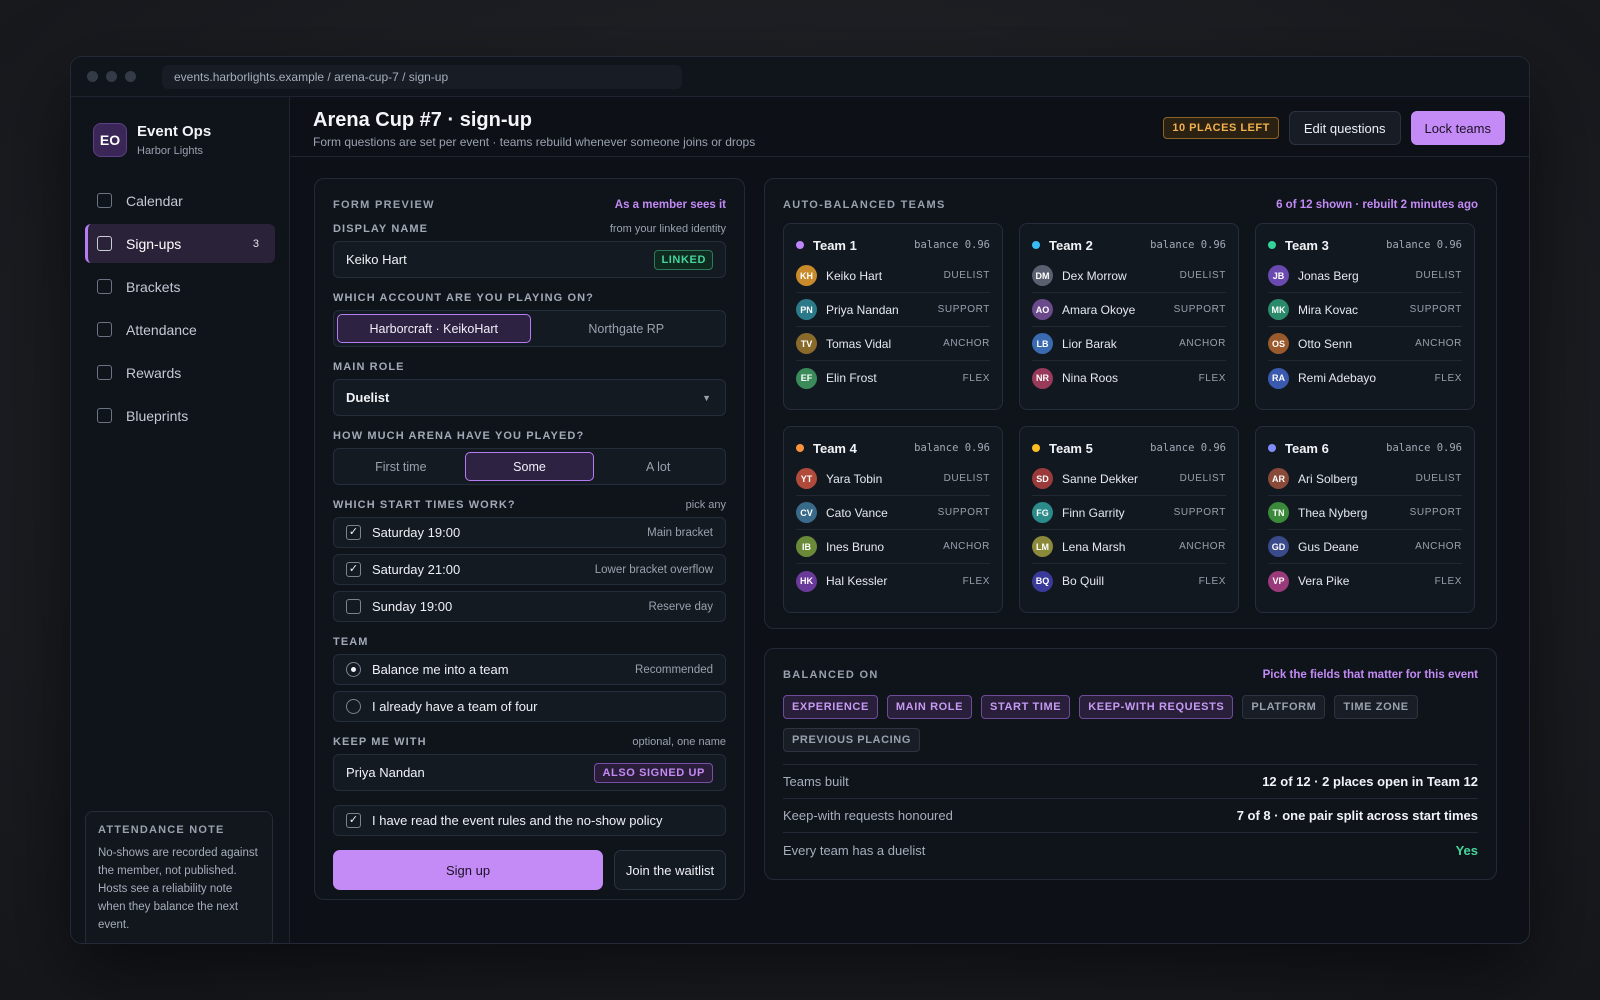 The image size is (1600, 1000). I want to click on balance-chip-experience: EXPERIENCE, so click(830, 707).